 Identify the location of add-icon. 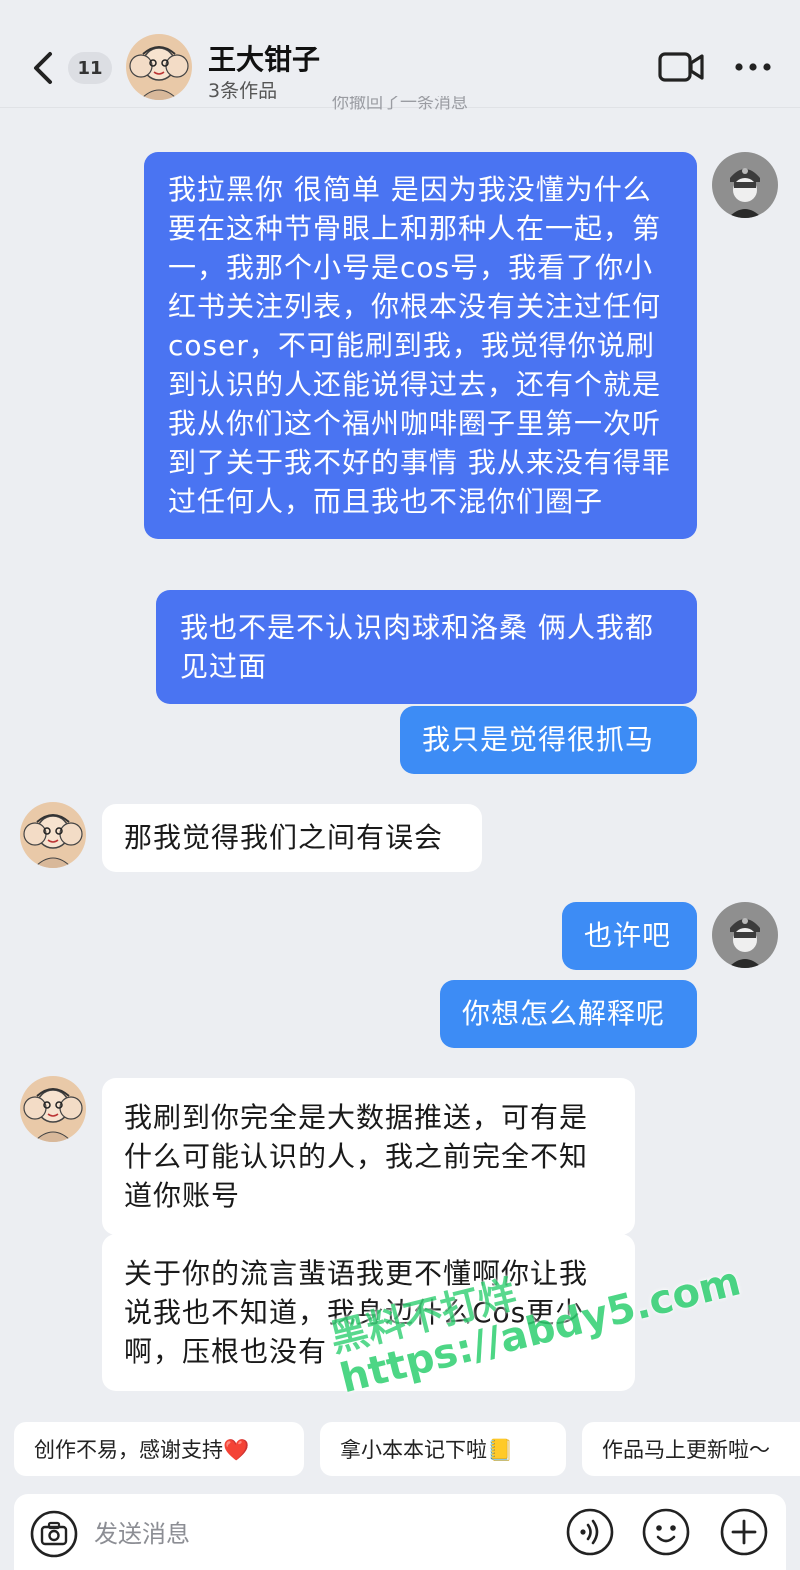
(744, 1532).